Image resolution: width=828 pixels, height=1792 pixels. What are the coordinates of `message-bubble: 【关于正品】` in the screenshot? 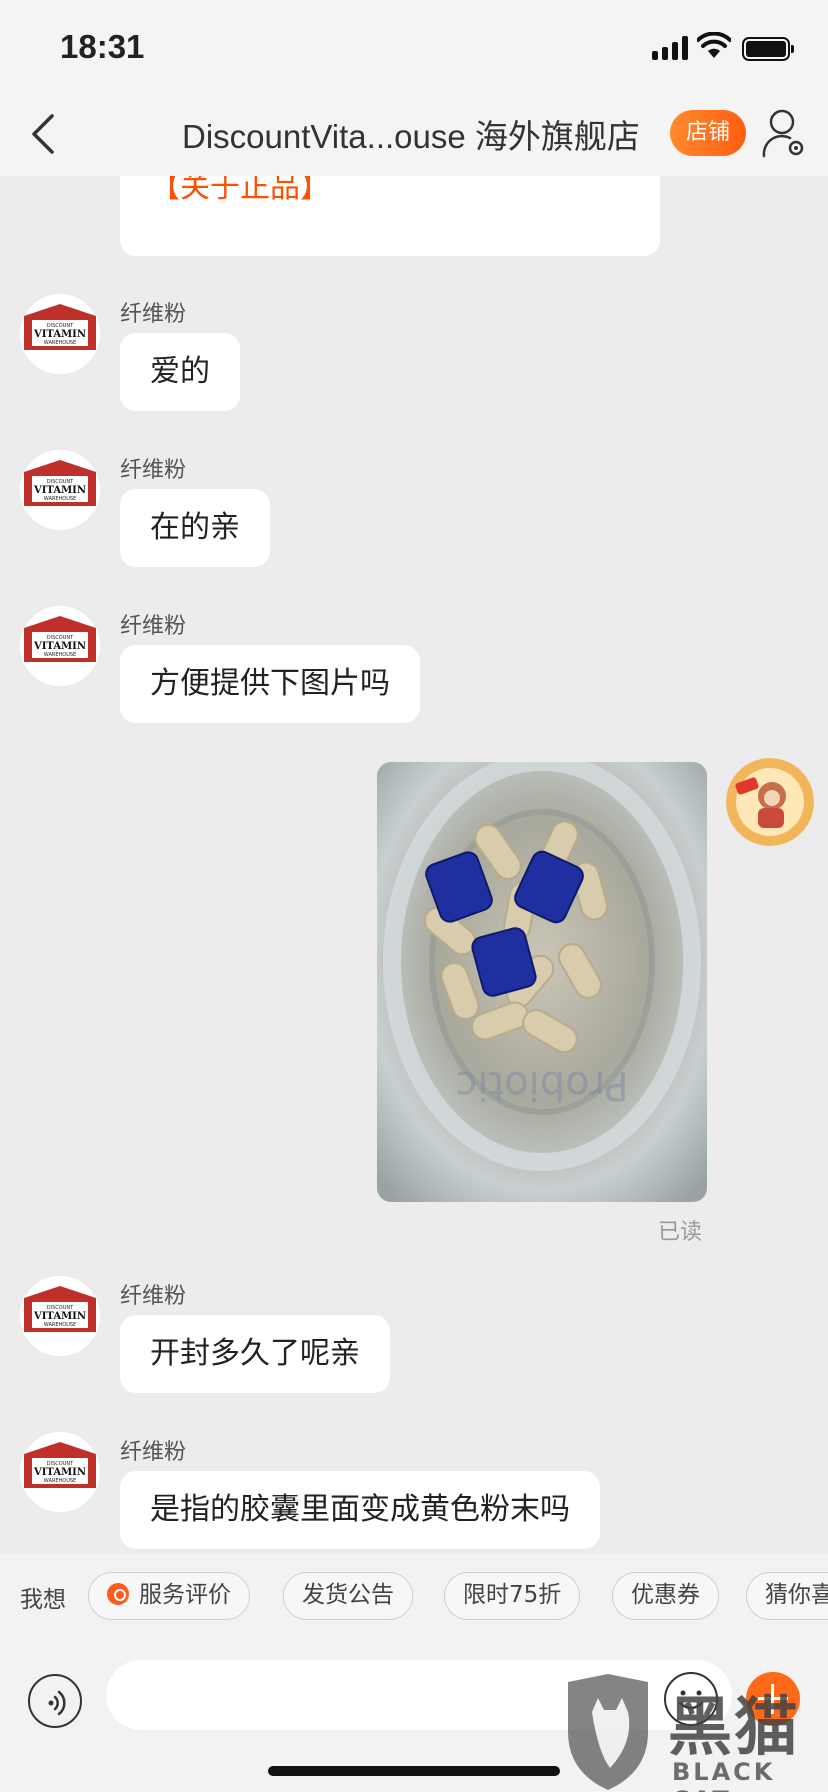 It's located at (390, 216).